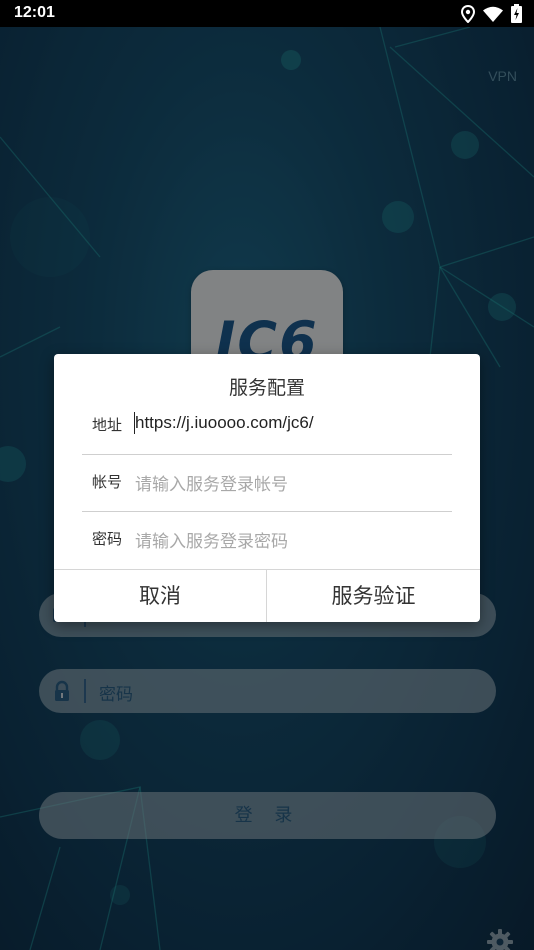 The height and width of the screenshot is (950, 534). I want to click on account-label: 帐号, so click(107, 482).